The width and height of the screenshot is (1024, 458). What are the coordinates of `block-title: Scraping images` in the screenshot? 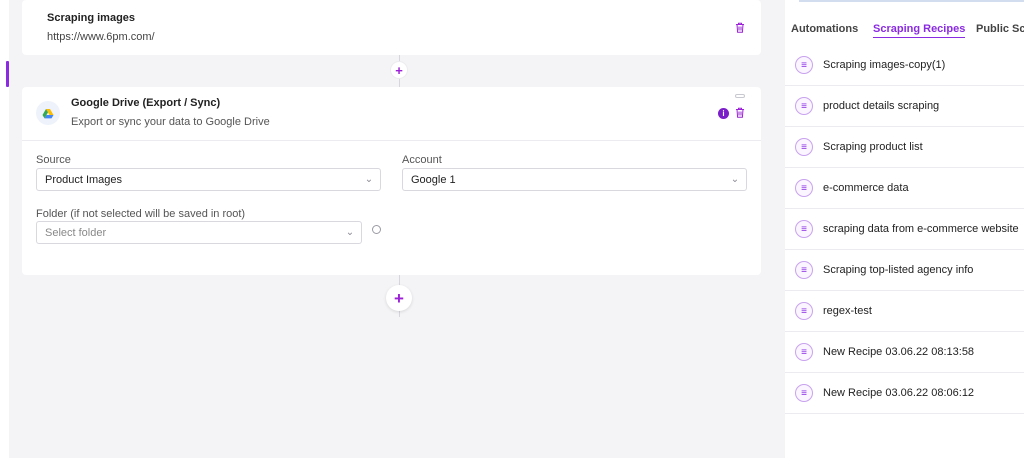 It's located at (91, 18).